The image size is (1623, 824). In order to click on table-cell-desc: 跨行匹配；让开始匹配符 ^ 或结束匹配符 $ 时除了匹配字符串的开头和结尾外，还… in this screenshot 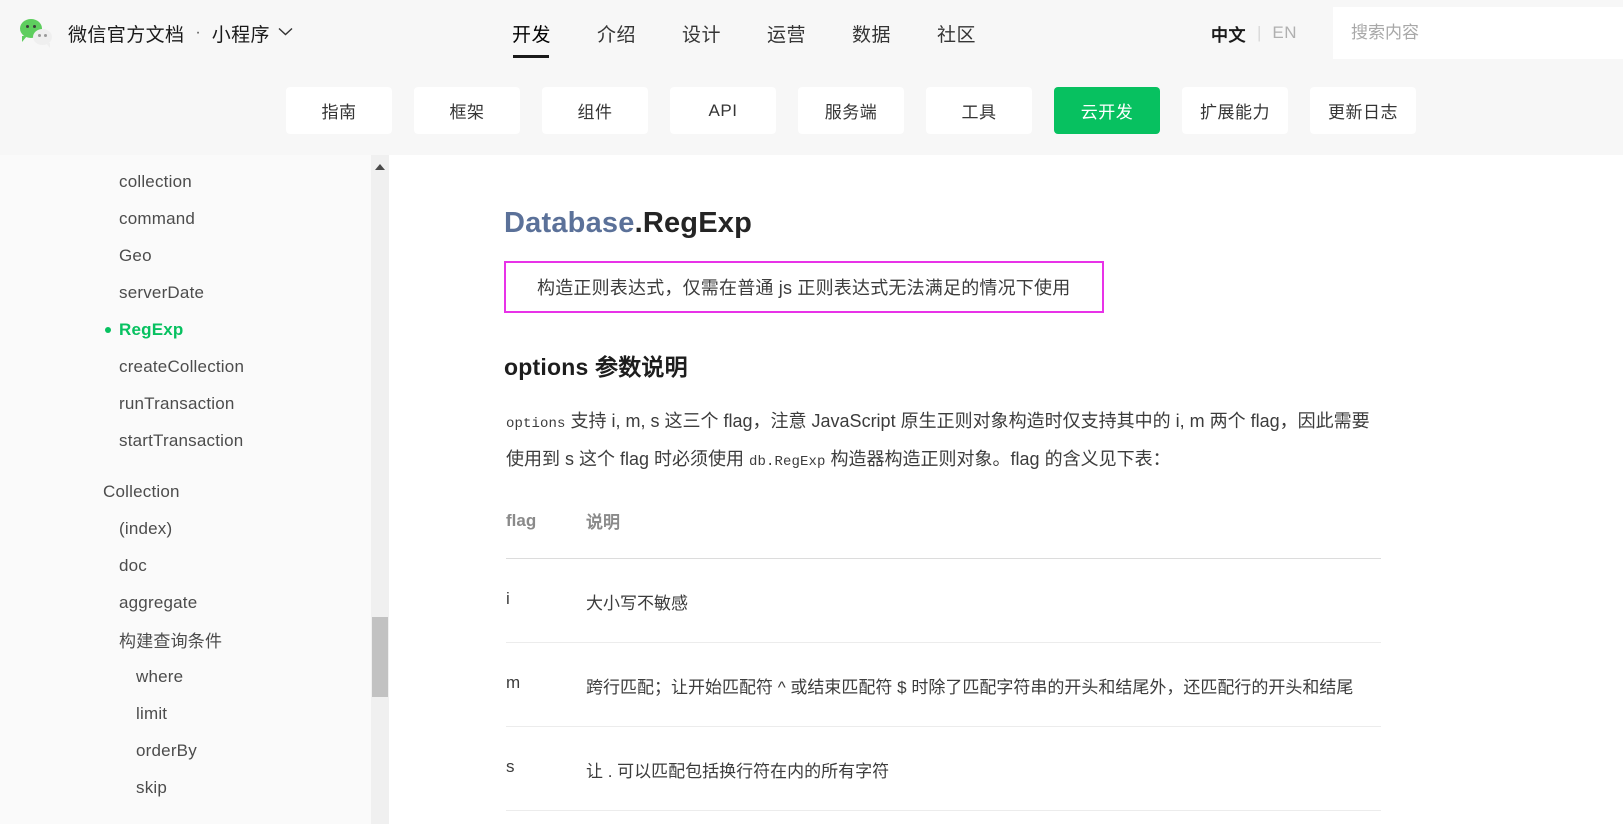, I will do `click(983, 684)`.